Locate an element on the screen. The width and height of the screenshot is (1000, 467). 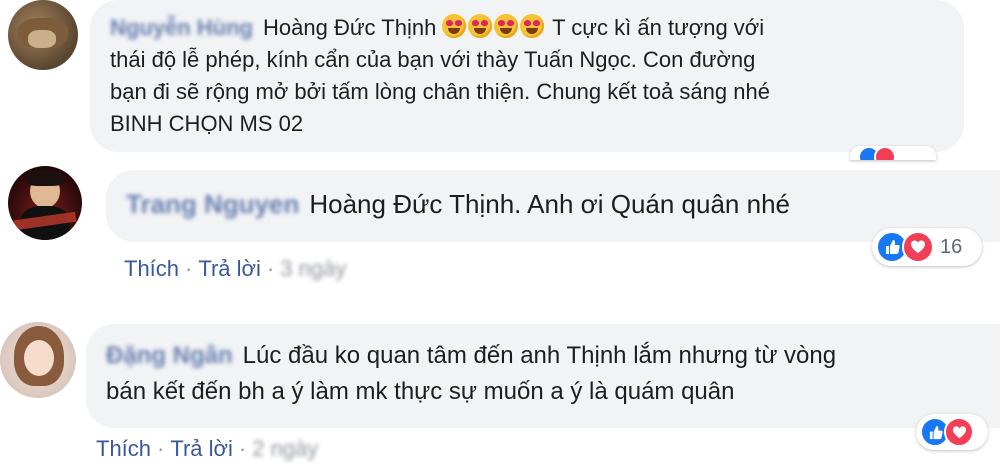
comment-text-line4: BINH CHỌN MS 02 is located at coordinates (207, 123).